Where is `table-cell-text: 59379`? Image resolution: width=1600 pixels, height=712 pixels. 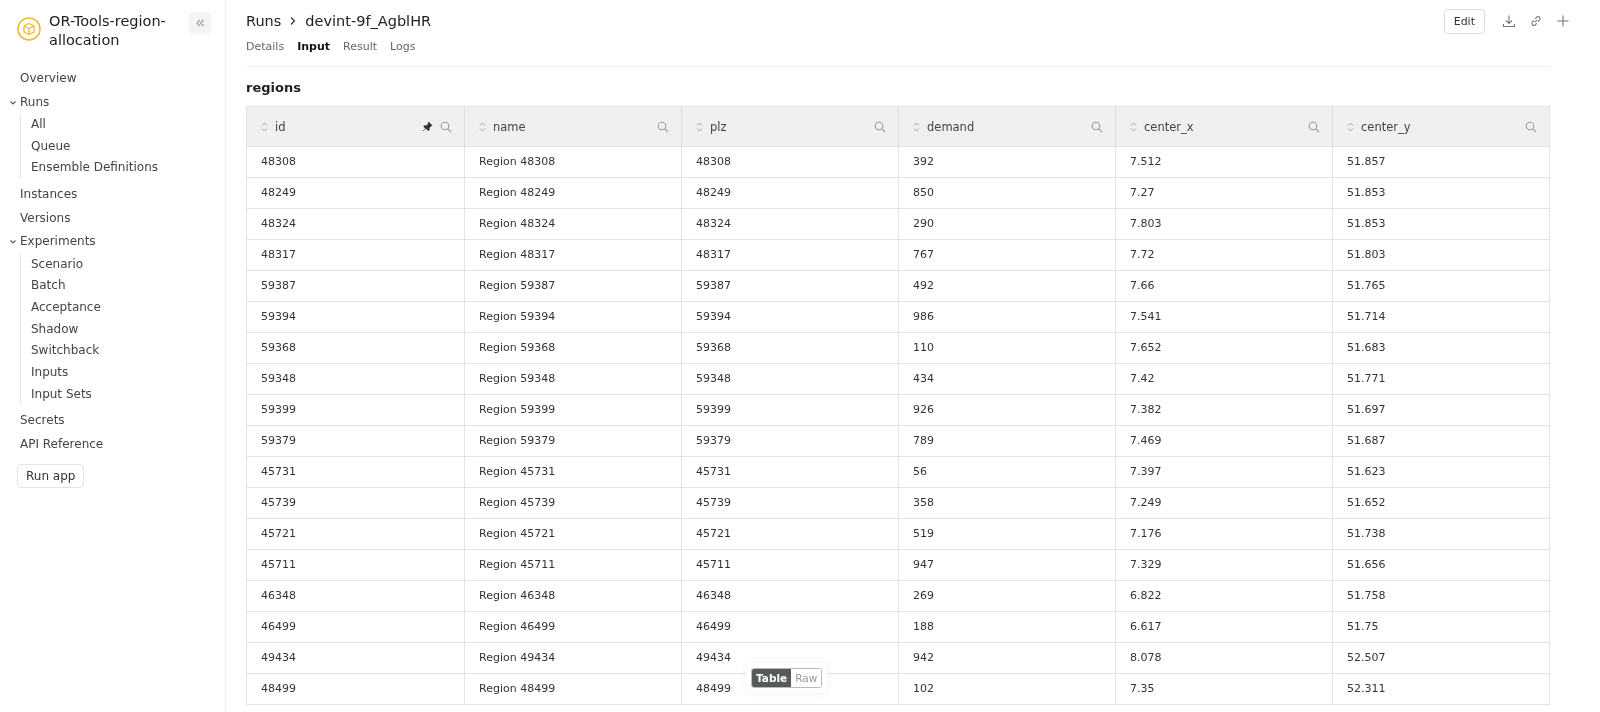 table-cell-text: 59379 is located at coordinates (278, 441).